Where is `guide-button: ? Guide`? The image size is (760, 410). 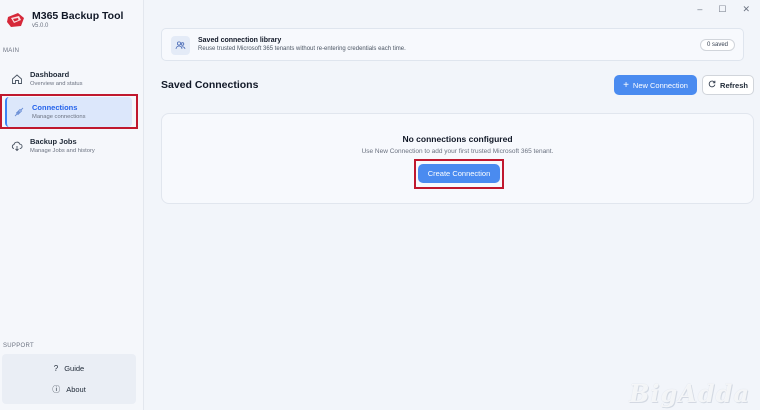 guide-button: ? Guide is located at coordinates (69, 368).